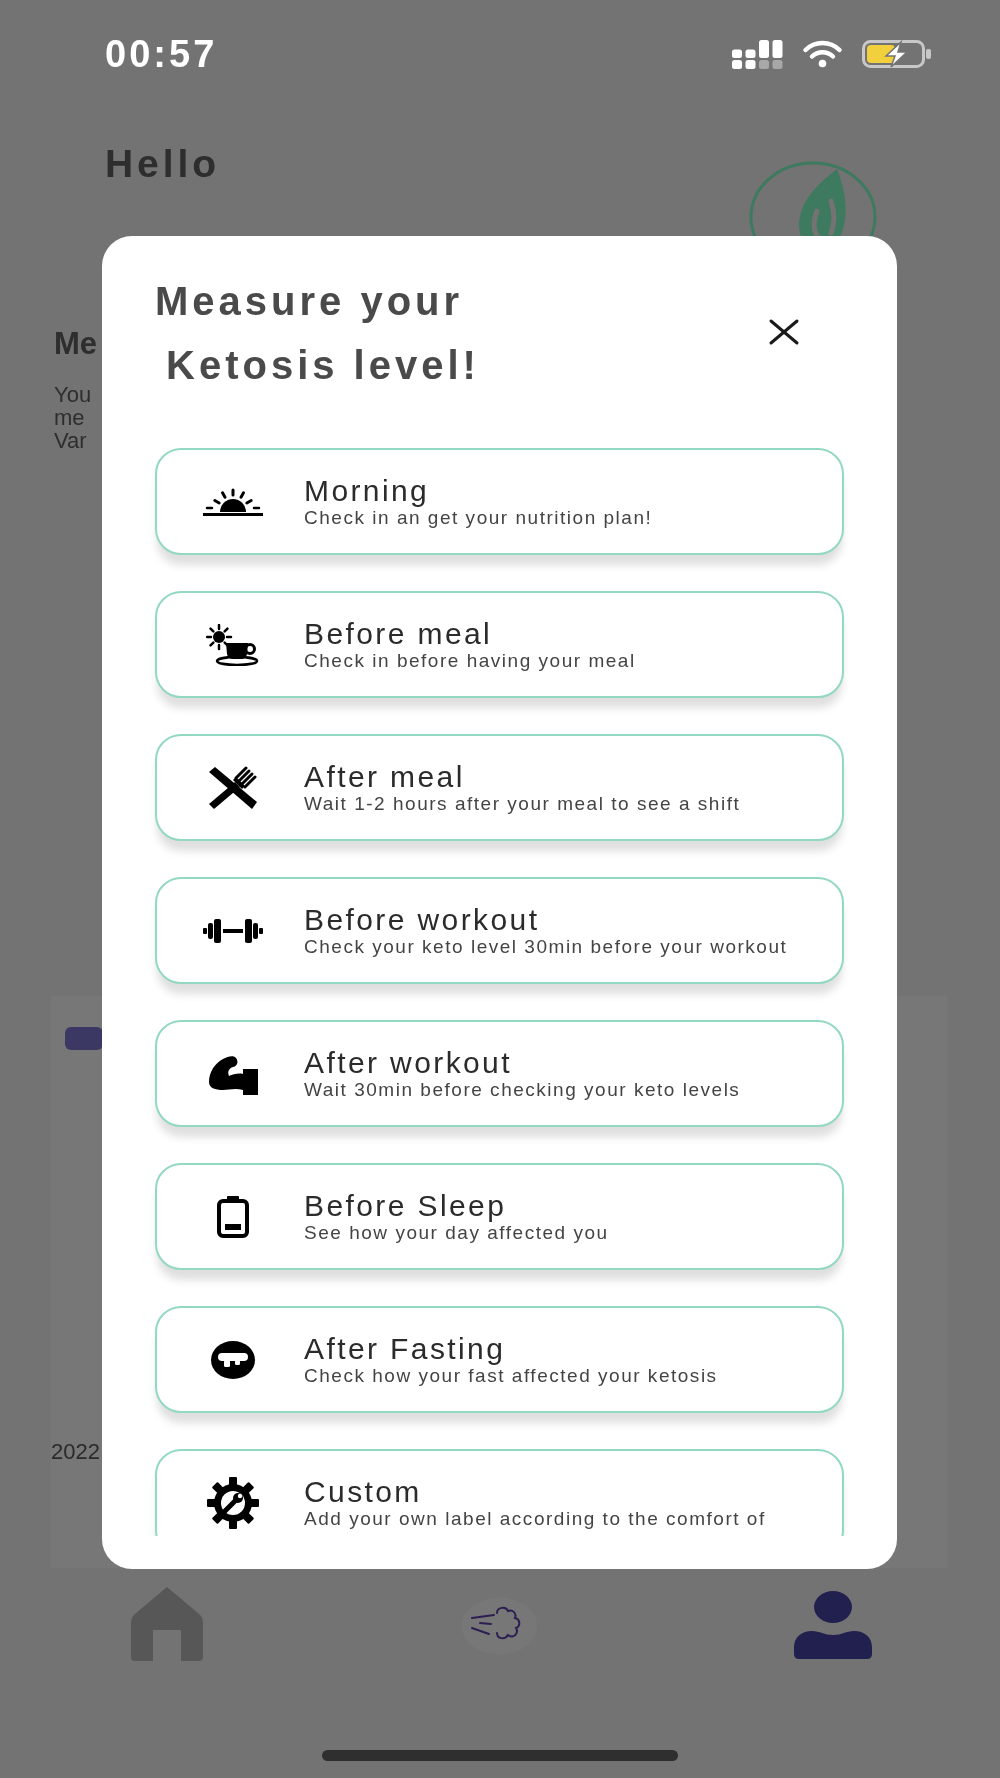 Image resolution: width=1000 pixels, height=1778 pixels. Describe the element at coordinates (233, 930) in the screenshot. I see `dumbbell-icon` at that location.